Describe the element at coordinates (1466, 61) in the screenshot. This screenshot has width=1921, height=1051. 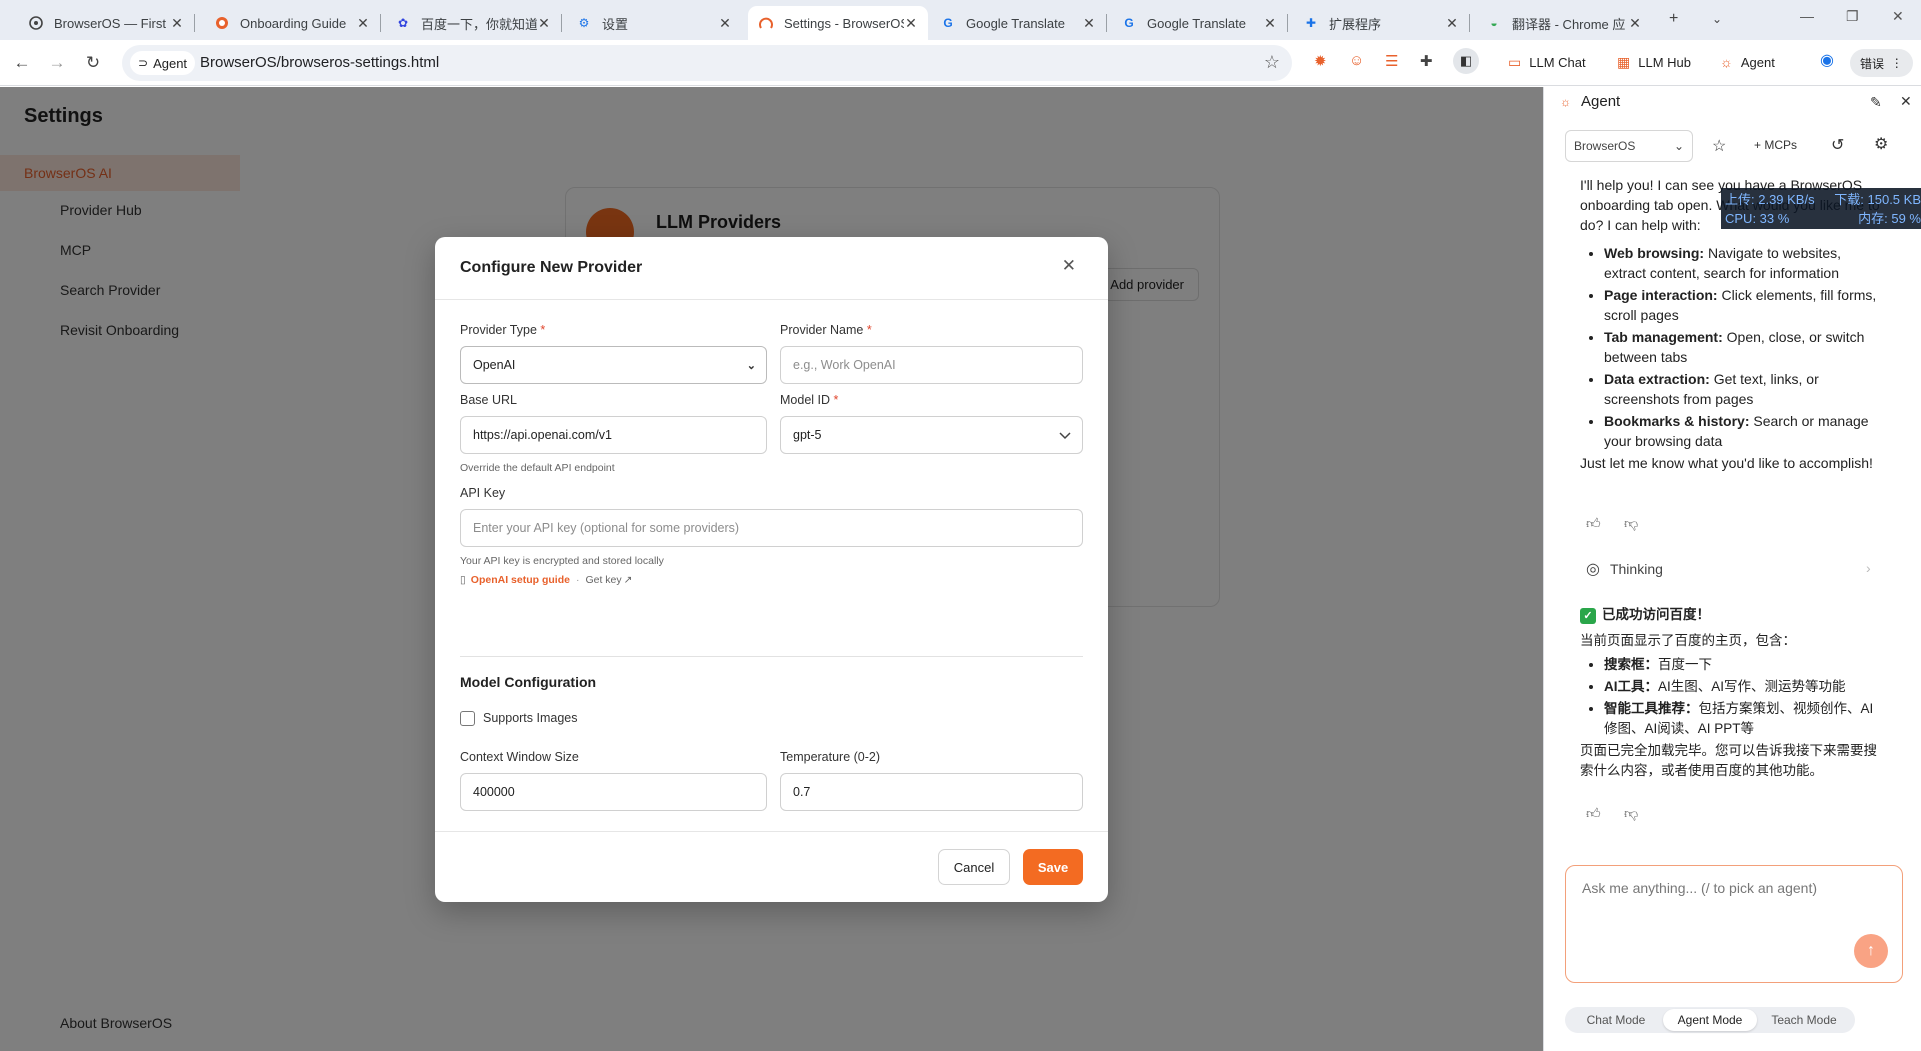
I see `side-panel-icon: ◧` at that location.